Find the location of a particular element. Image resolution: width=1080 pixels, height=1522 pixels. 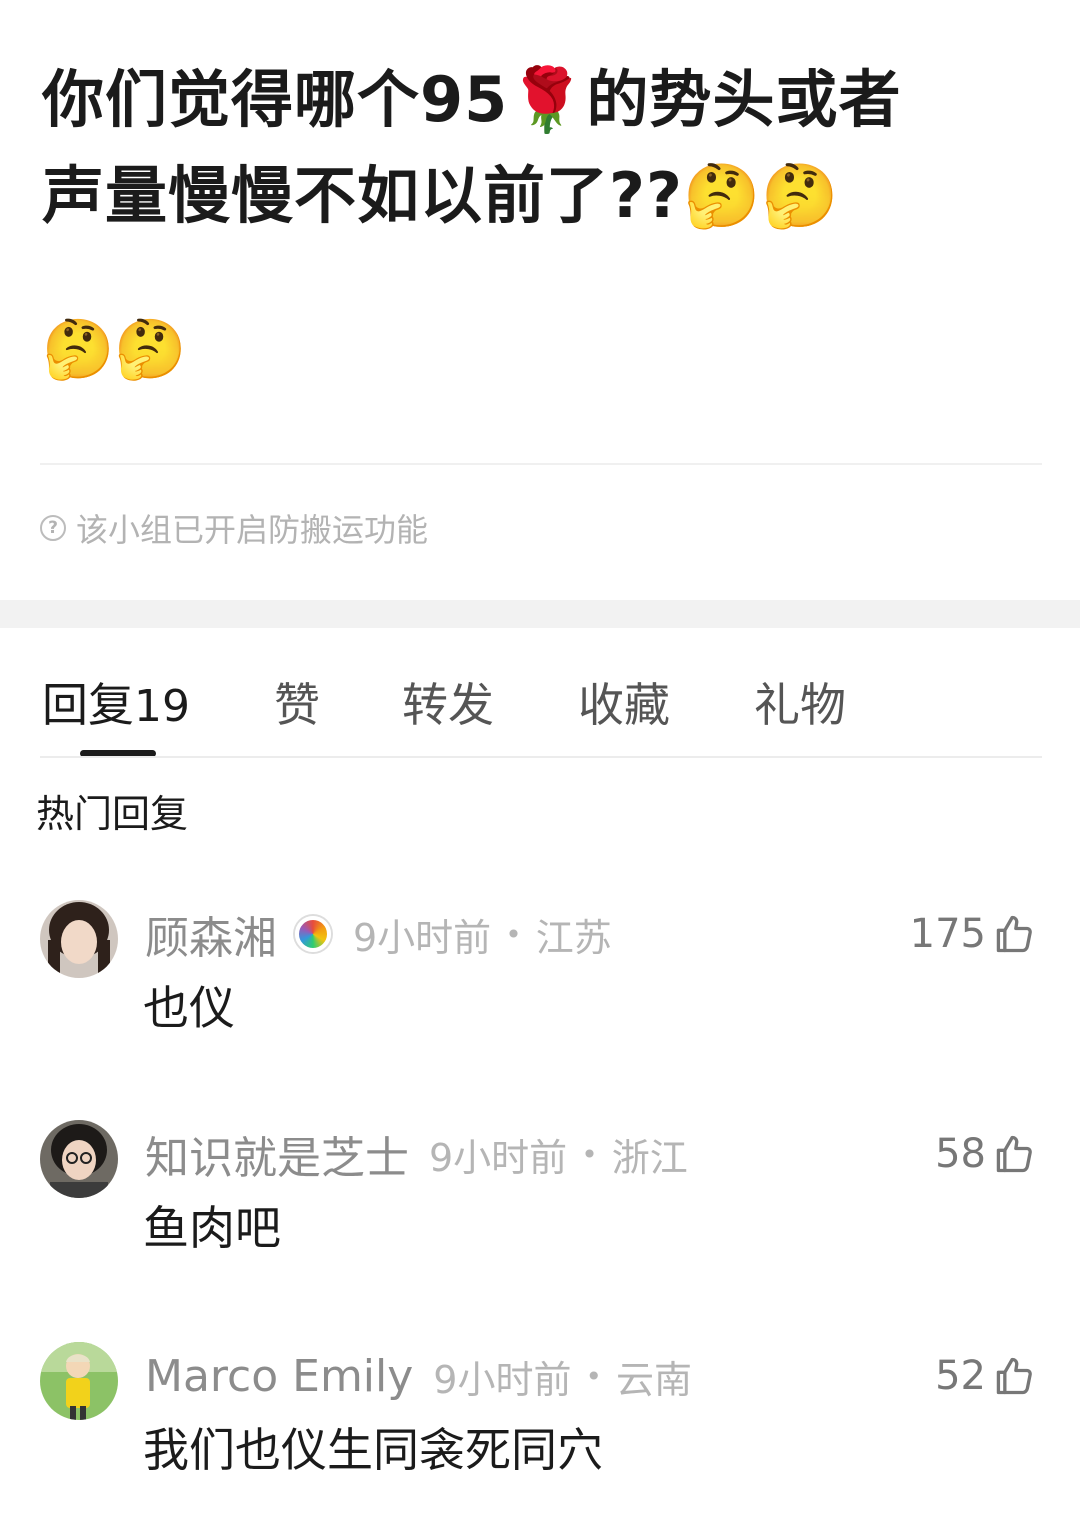

comment-item: 知识就是芝士 9小时前 • 浙江 鱼肉吧 58 is located at coordinates (540, 1210).